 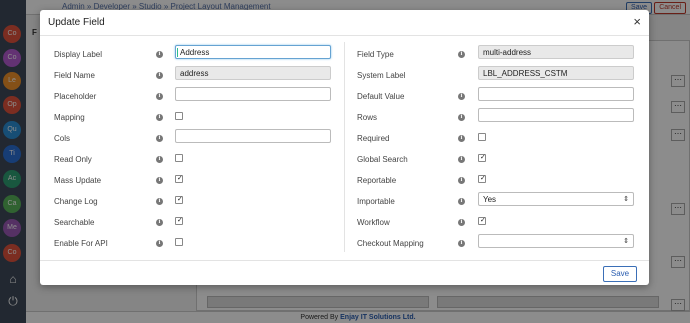 I want to click on enable-api-checkbox, so click(x=179, y=242).